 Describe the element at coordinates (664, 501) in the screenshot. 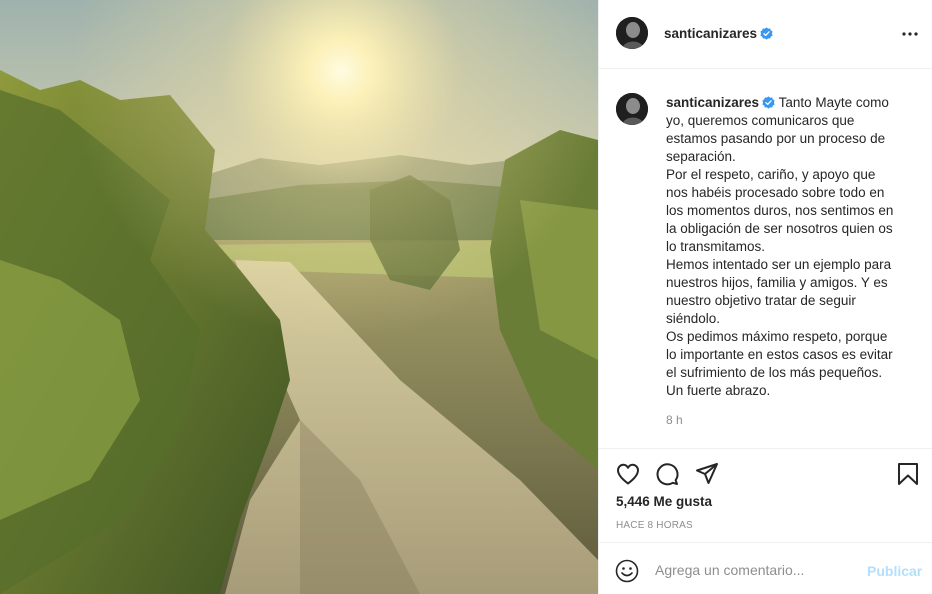

I see `like-count: 5,446 Me gusta` at that location.